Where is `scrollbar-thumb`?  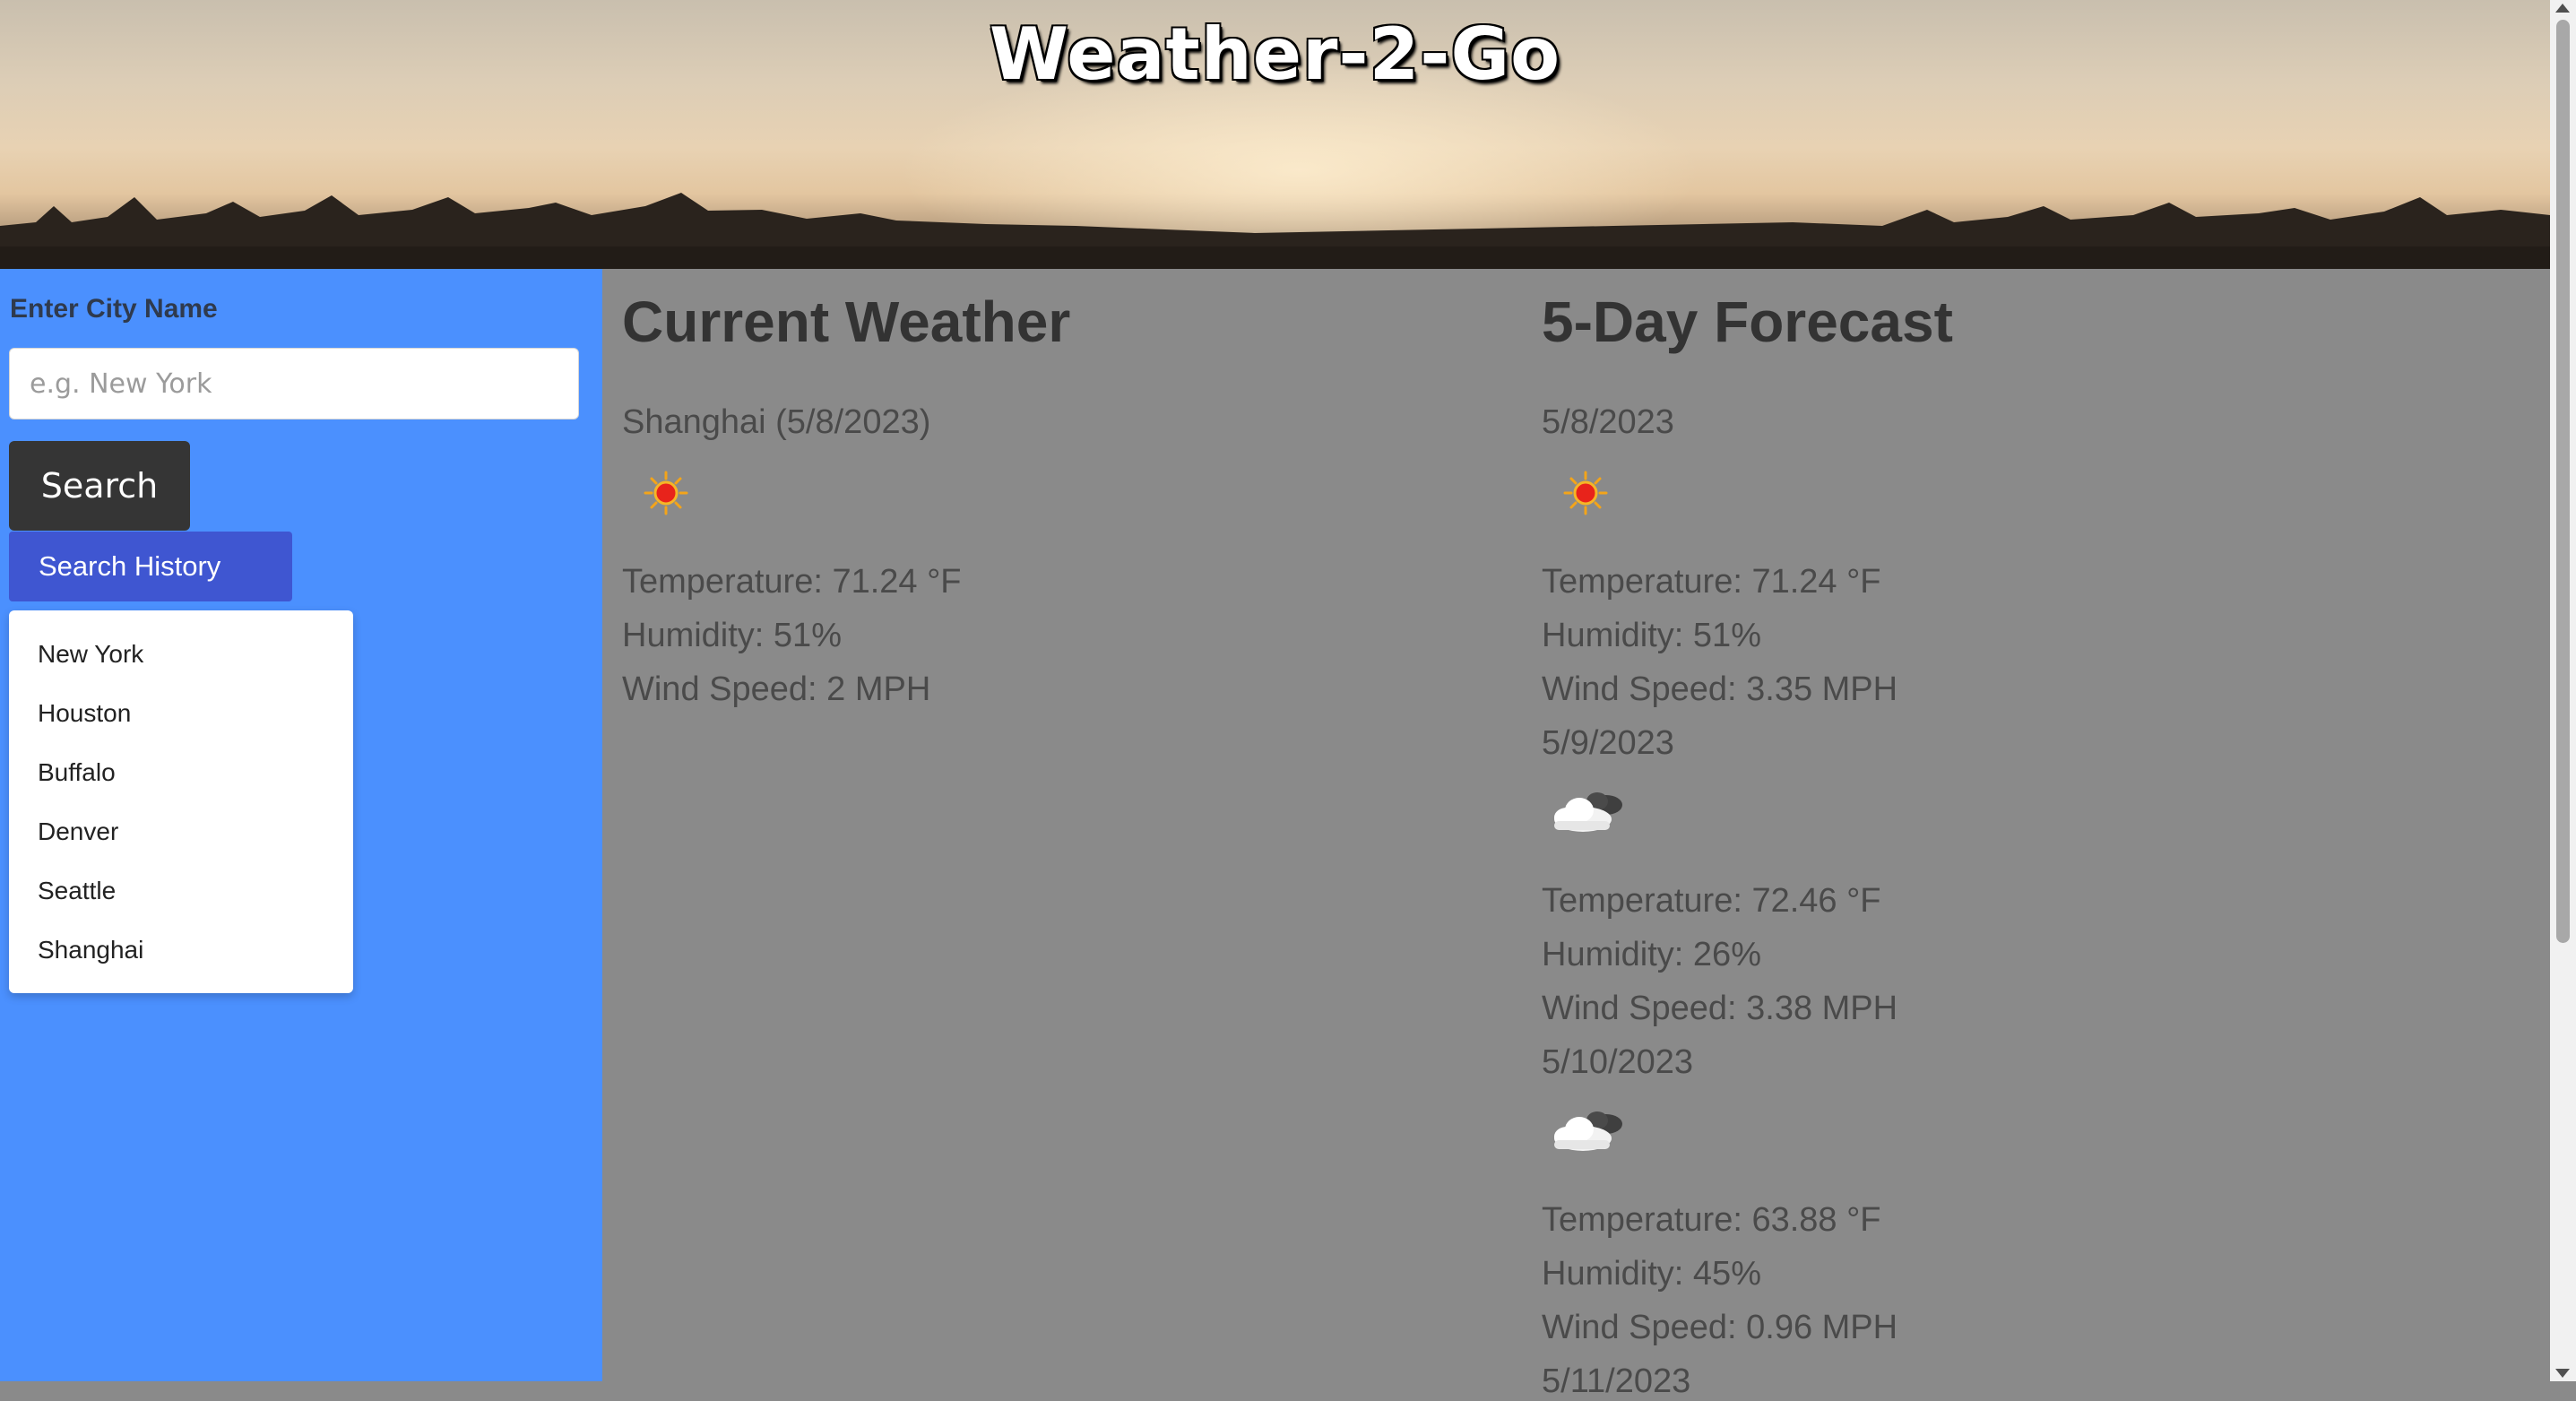 scrollbar-thumb is located at coordinates (2563, 481).